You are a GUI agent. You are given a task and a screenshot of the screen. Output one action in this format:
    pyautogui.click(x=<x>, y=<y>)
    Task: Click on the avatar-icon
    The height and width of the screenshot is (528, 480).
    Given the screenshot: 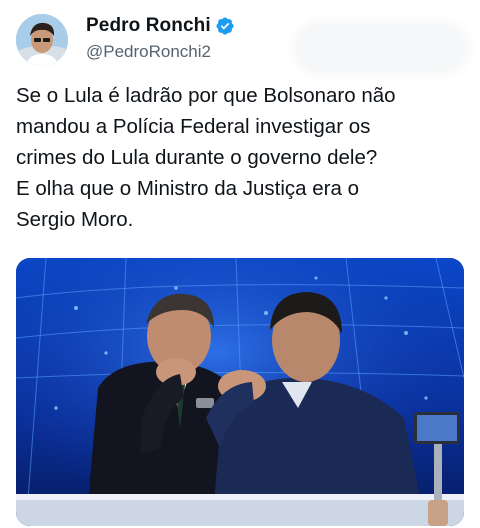 What is the action you would take?
    pyautogui.click(x=42, y=40)
    